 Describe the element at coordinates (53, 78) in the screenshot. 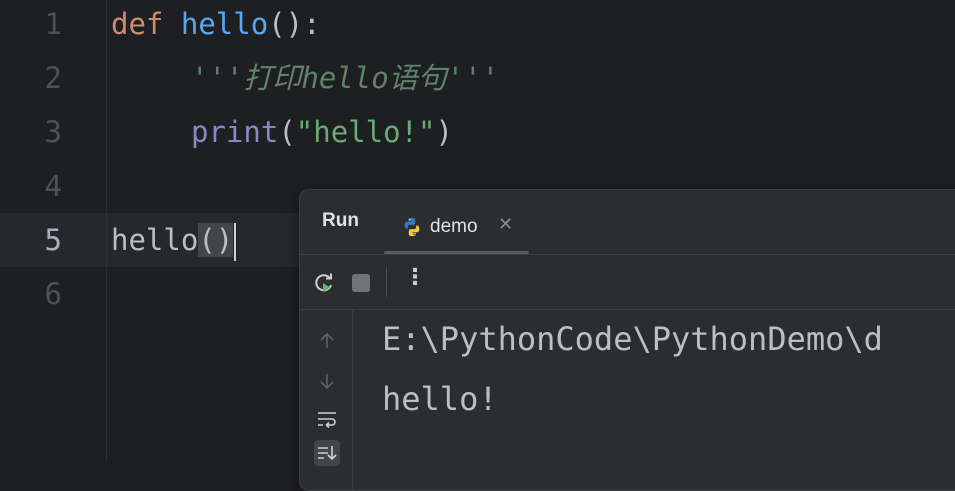

I see `line-number: 2` at that location.